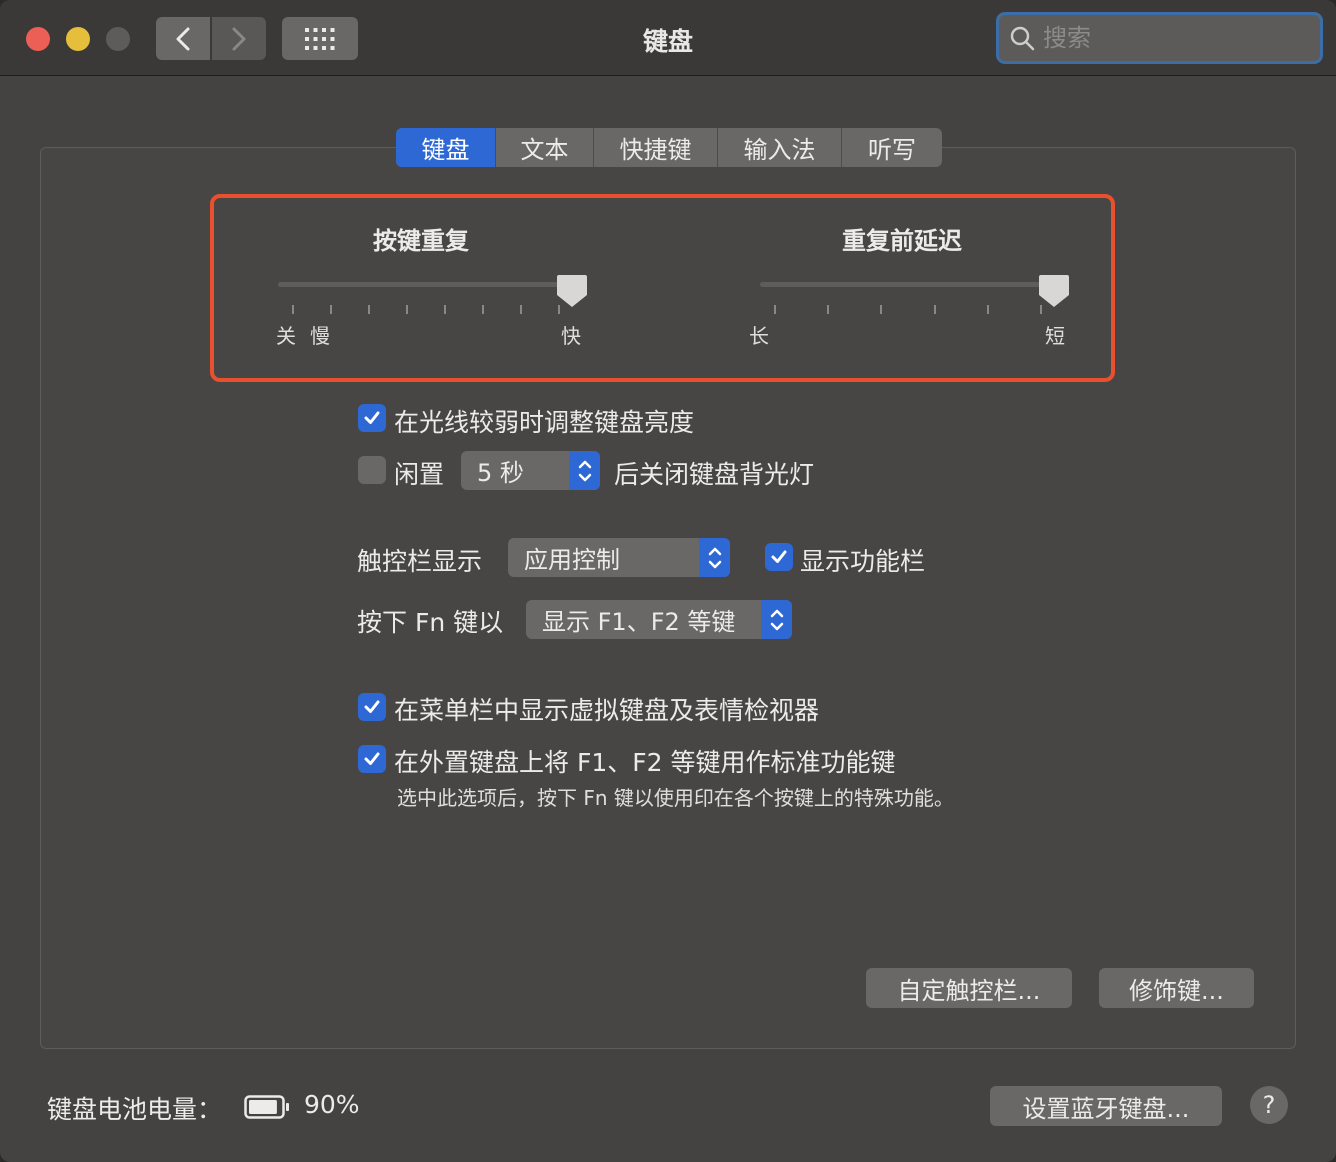 This screenshot has width=1336, height=1162. I want to click on key-repeat-fast-label: 快, so click(571, 336).